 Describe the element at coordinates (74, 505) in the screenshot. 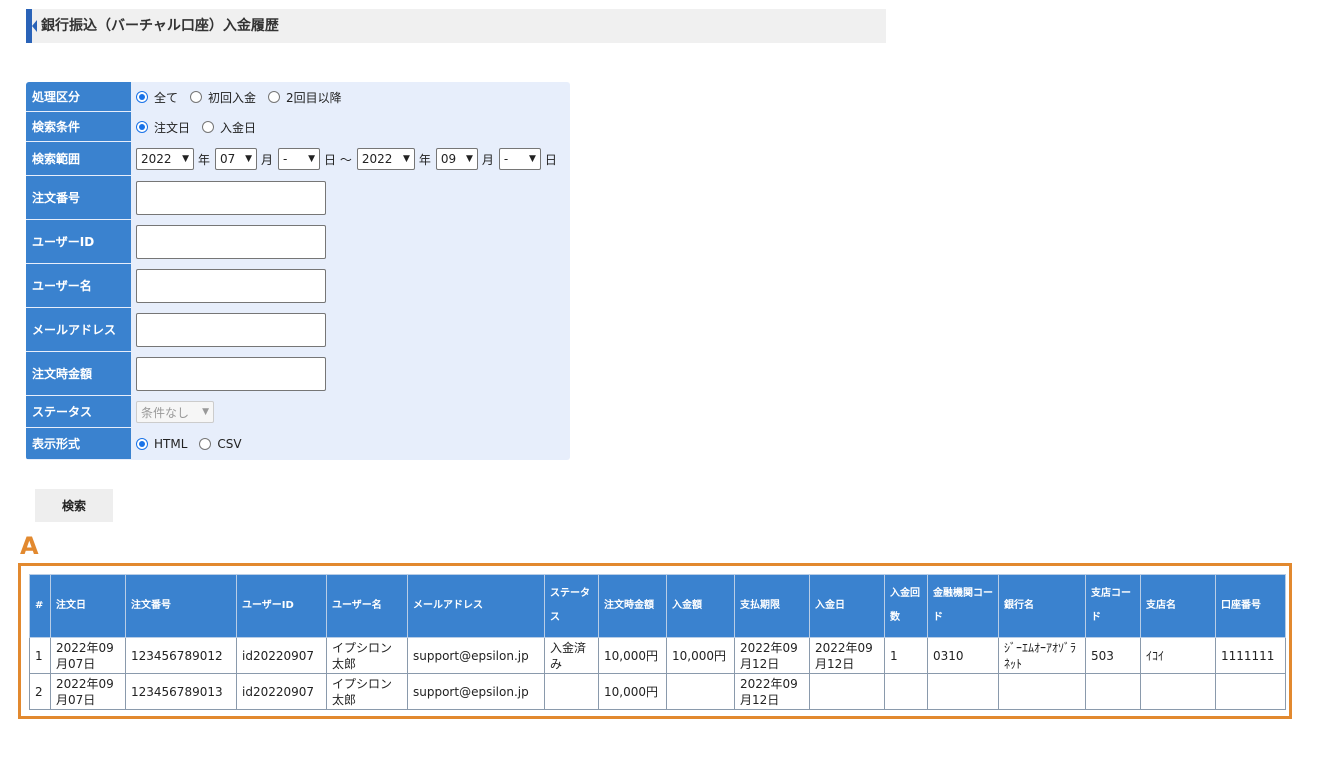

I see `search-button: 検索` at that location.